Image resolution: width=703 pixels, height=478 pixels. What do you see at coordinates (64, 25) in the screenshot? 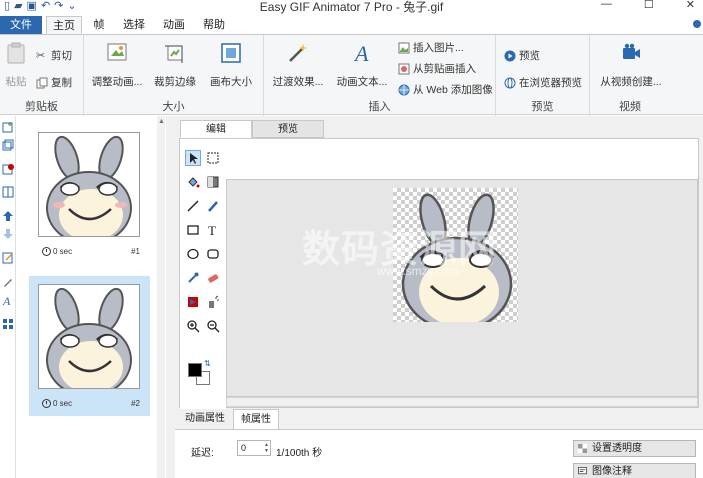
I see `tab-home: 主页` at bounding box center [64, 25].